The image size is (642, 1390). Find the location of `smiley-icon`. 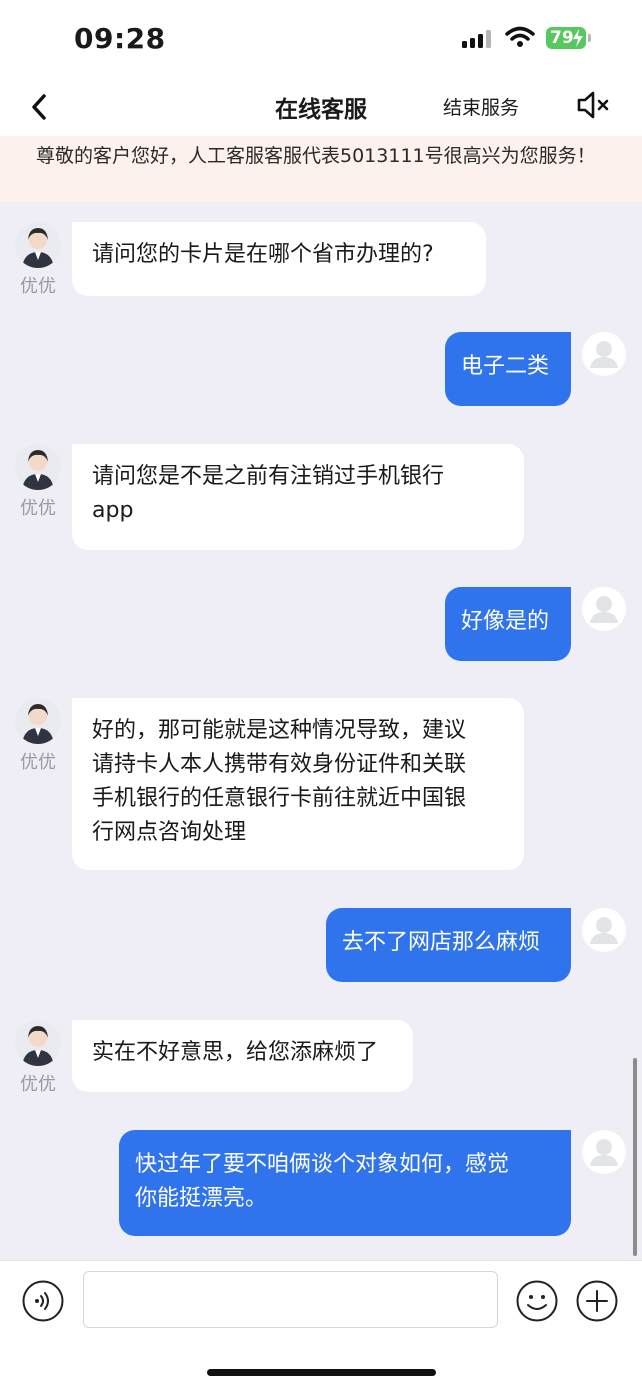

smiley-icon is located at coordinates (537, 1301).